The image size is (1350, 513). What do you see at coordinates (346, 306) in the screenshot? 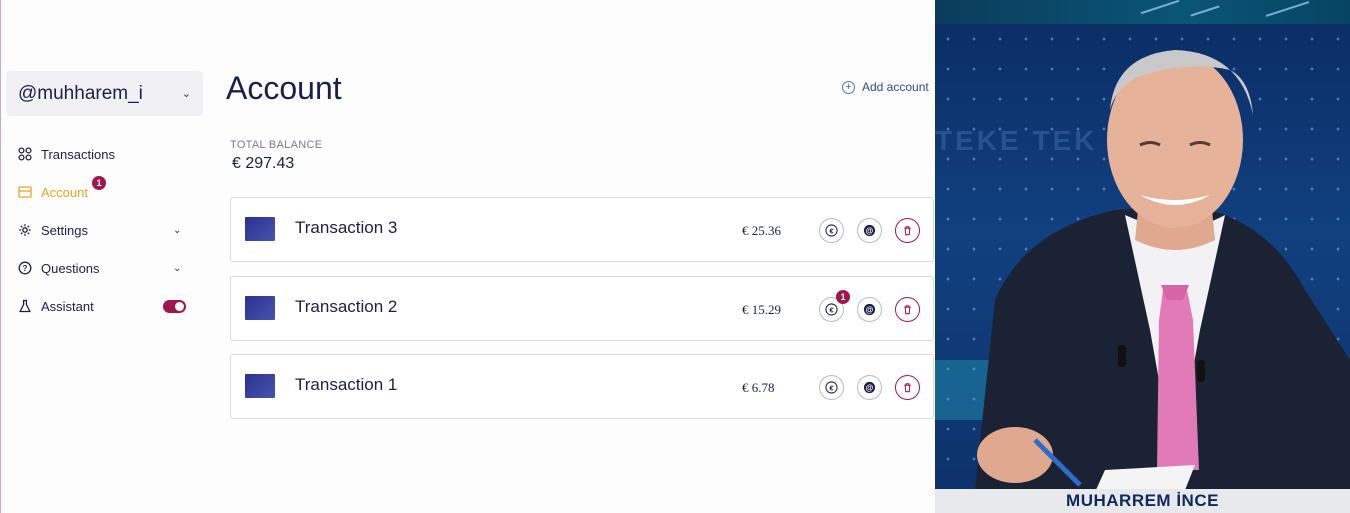
I see `transaction-name: Transaction 2` at bounding box center [346, 306].